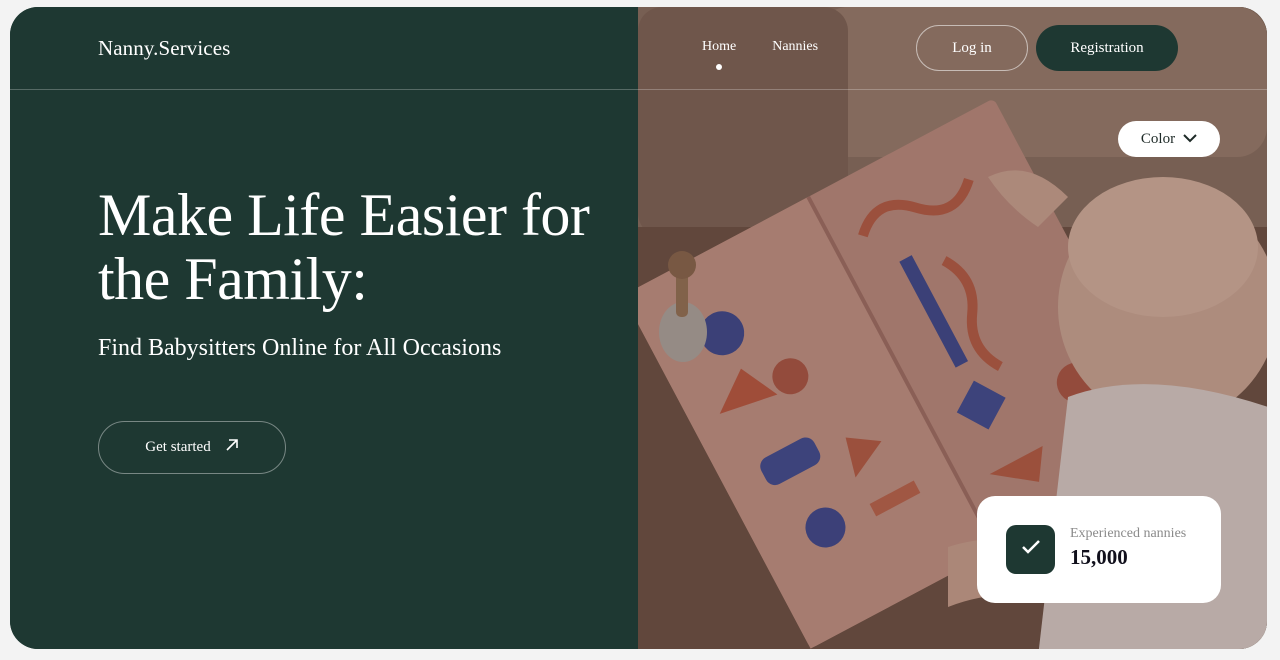 The width and height of the screenshot is (1280, 660). I want to click on login-button-label: Log in, so click(972, 47).